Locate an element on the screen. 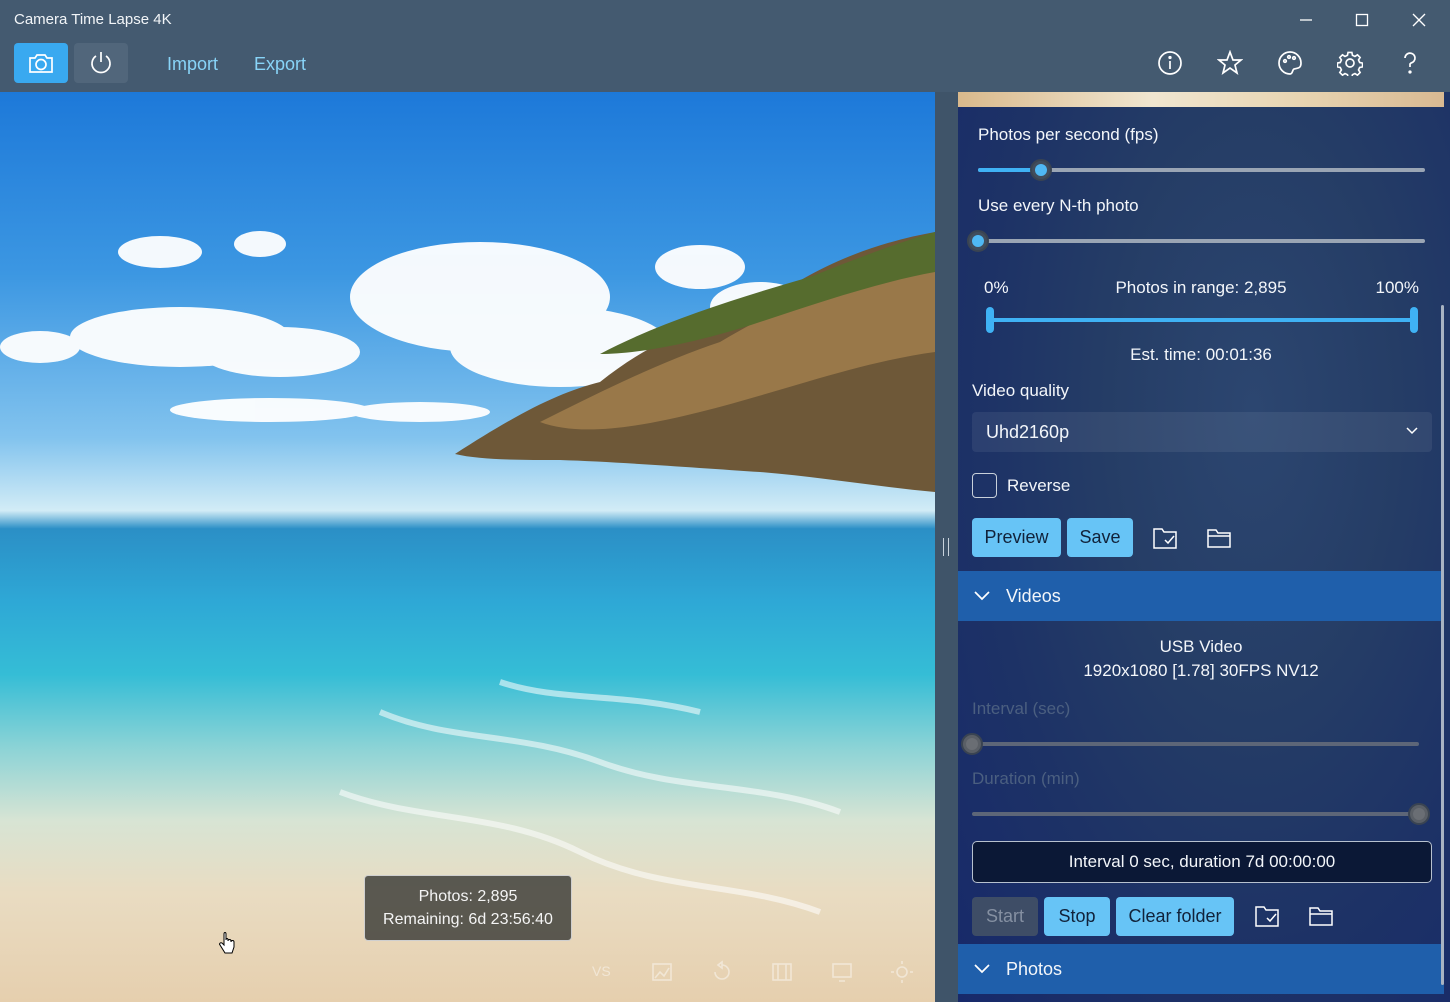 Image resolution: width=1450 pixels, height=1002 pixels. camera-icon is located at coordinates (41, 63).